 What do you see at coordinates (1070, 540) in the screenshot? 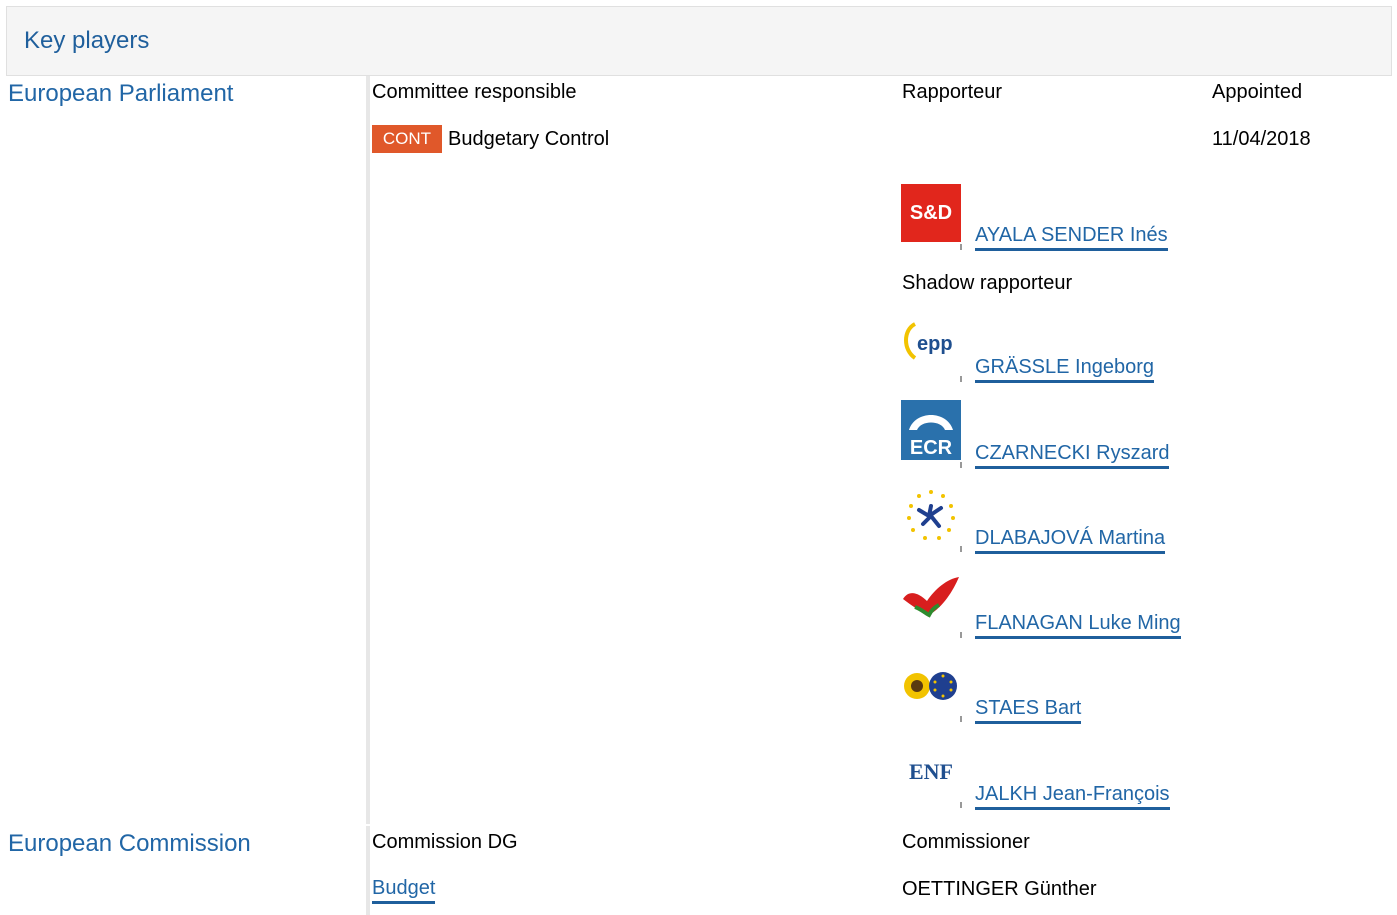
I see `shadow-rapporteur-link: DLABAJOVÁ Martina` at bounding box center [1070, 540].